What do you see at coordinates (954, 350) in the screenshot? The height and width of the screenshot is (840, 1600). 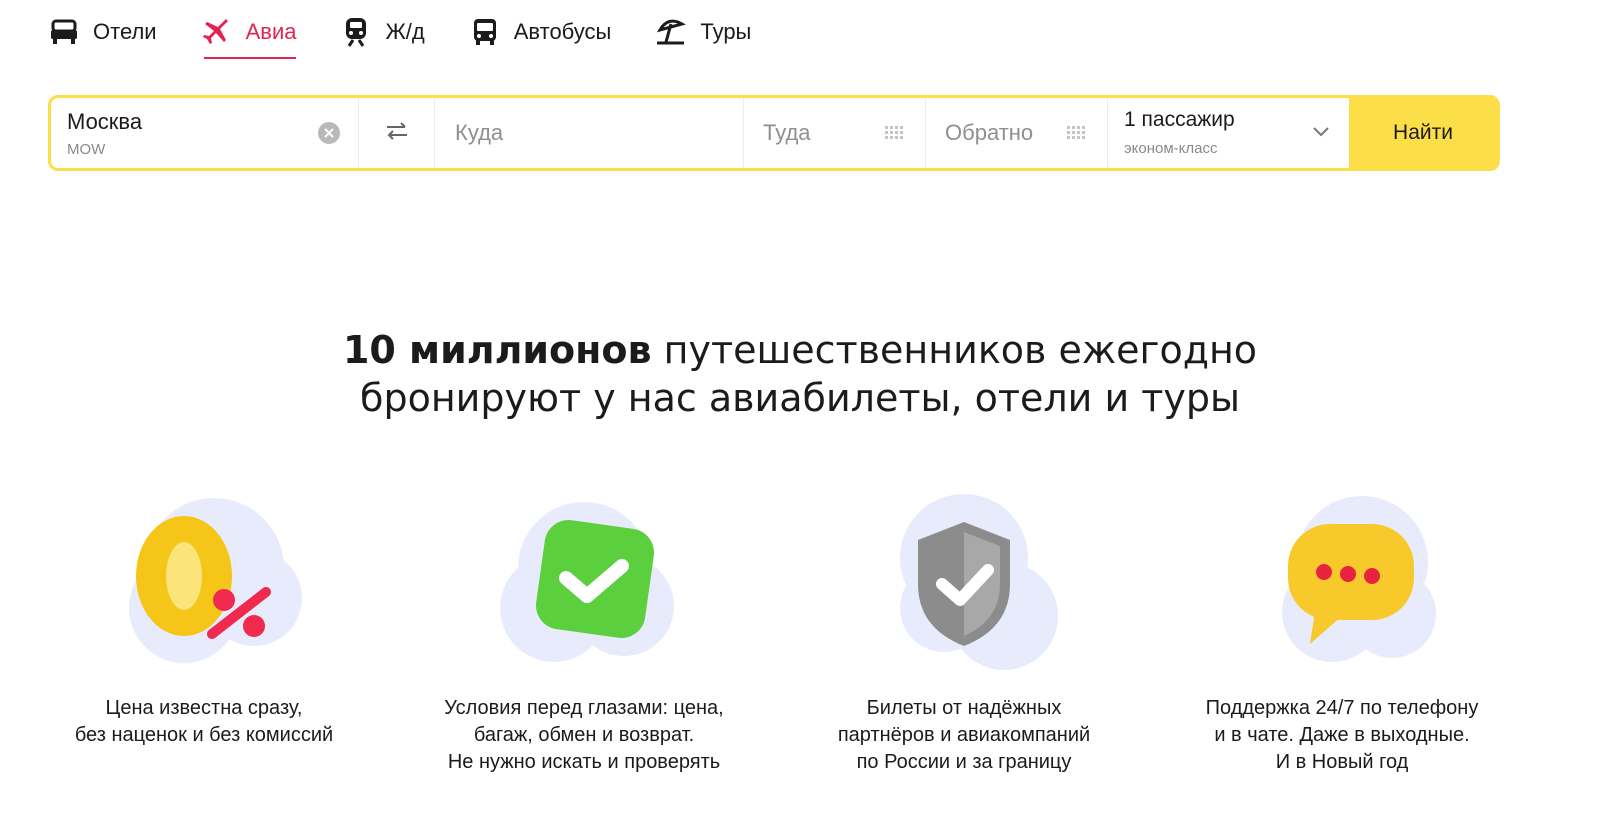 I see `headline-line1: путешественников ежегодно` at bounding box center [954, 350].